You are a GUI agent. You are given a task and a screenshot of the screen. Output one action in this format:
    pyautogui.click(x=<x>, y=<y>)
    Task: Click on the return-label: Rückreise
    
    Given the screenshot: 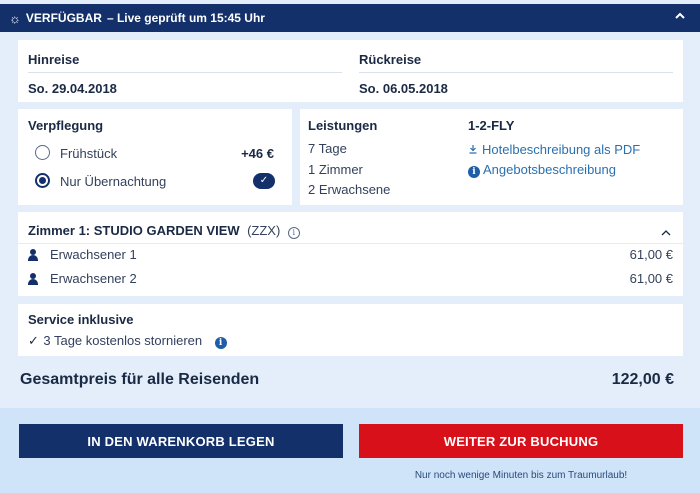 What is the action you would take?
    pyautogui.click(x=390, y=59)
    